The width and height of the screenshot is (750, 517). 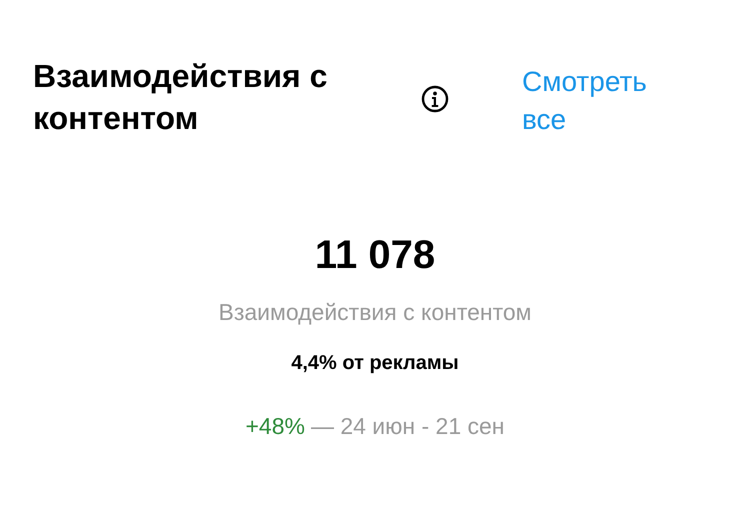 What do you see at coordinates (180, 97) in the screenshot?
I see `section-title: Взаимодействия с контентом` at bounding box center [180, 97].